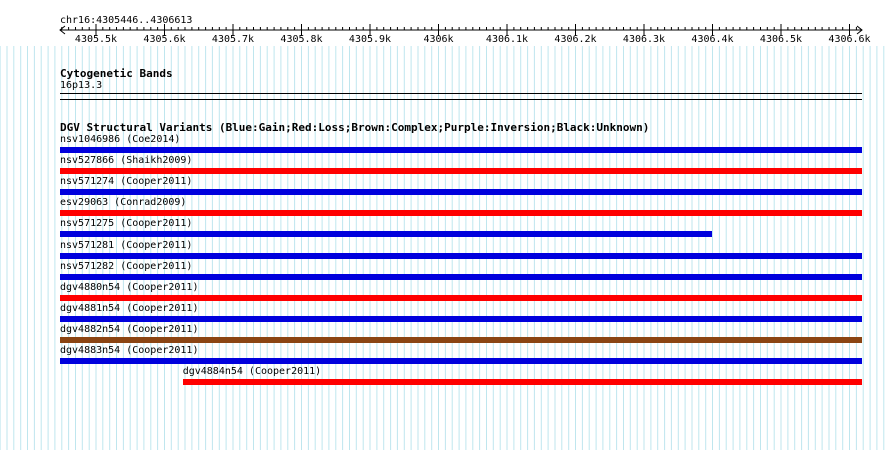 This screenshot has width=890, height=450. I want to click on variant-label: dgv4881n54 (Cooper2011), so click(129, 309).